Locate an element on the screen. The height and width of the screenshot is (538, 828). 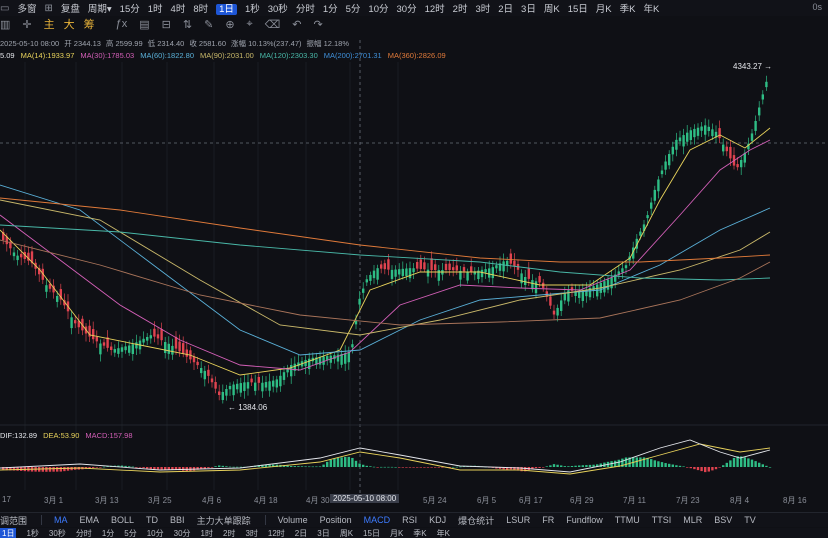
sub-indicator-tab: MLR is located at coordinates (692, 520).